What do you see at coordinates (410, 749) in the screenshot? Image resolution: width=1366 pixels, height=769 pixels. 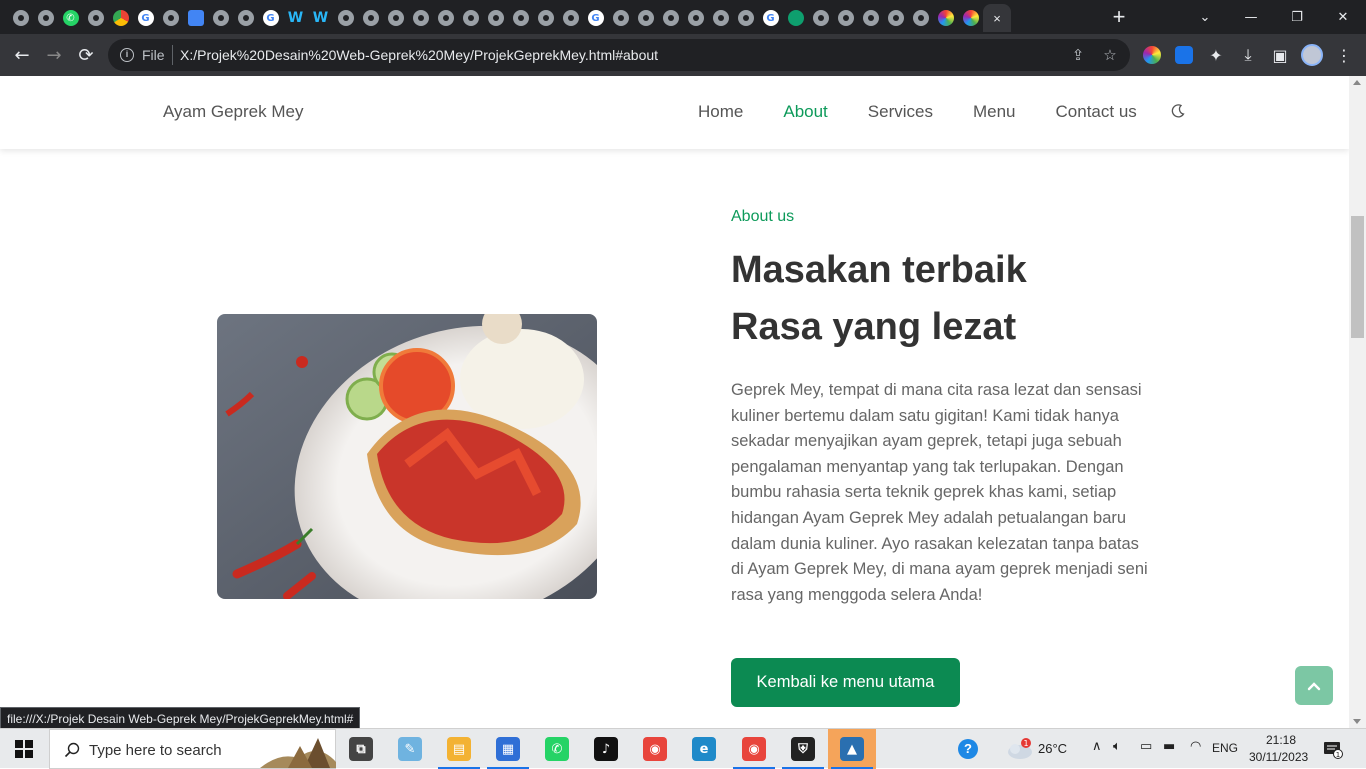 I see `taskbar-notepad-button: ✎` at bounding box center [410, 749].